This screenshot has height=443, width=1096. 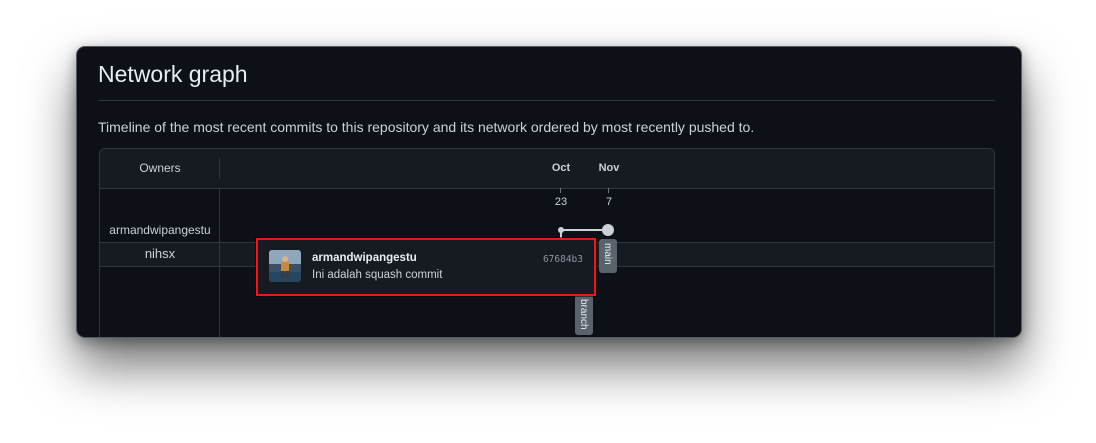 I want to click on commit-author: armandwipangestu, so click(x=364, y=258).